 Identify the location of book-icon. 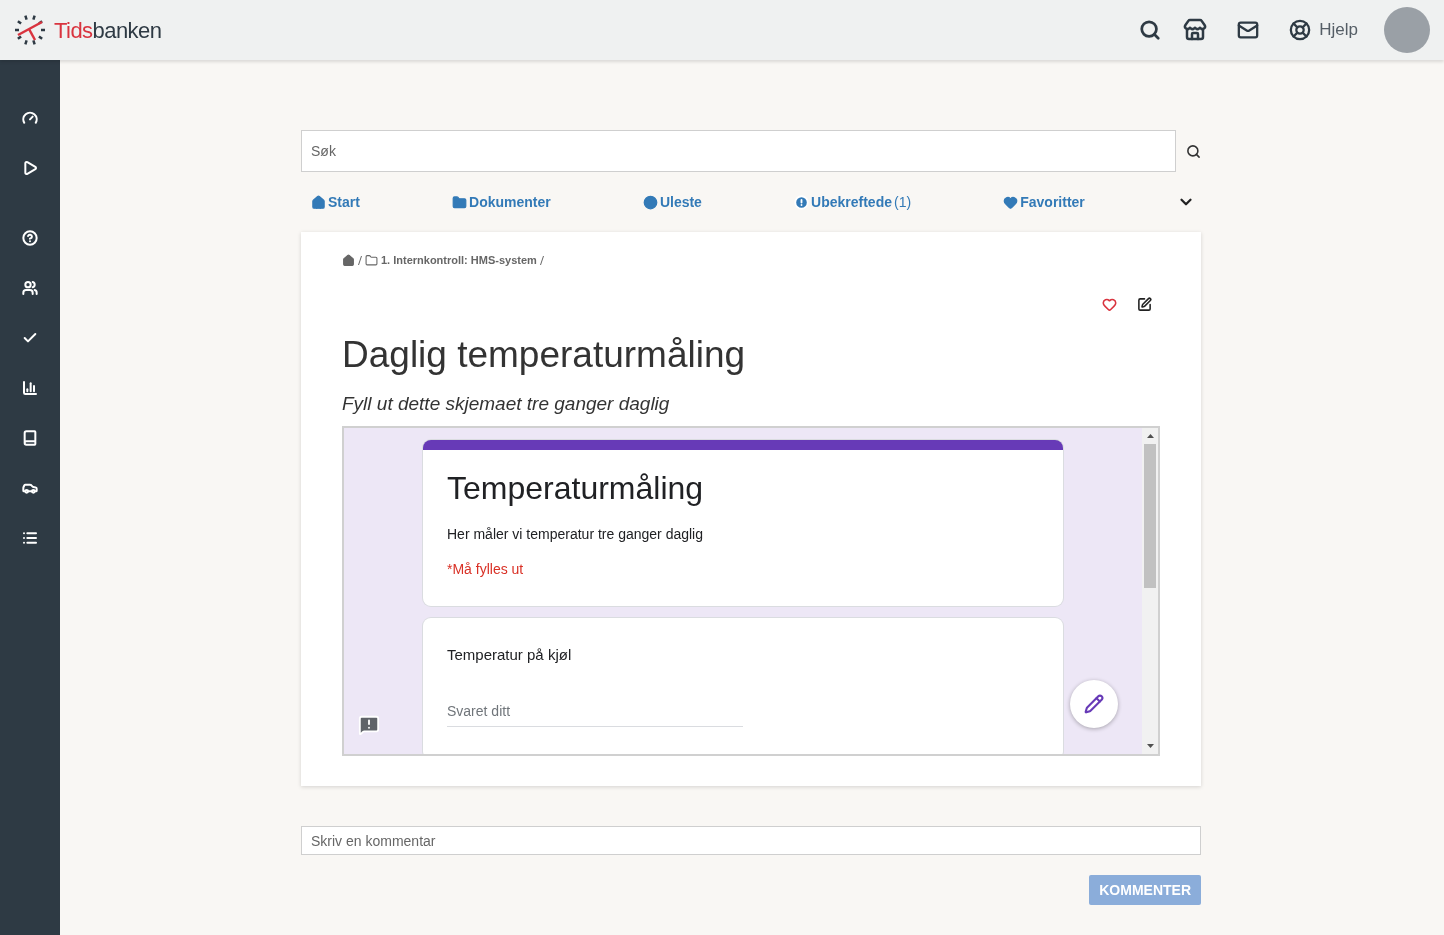
(30, 438).